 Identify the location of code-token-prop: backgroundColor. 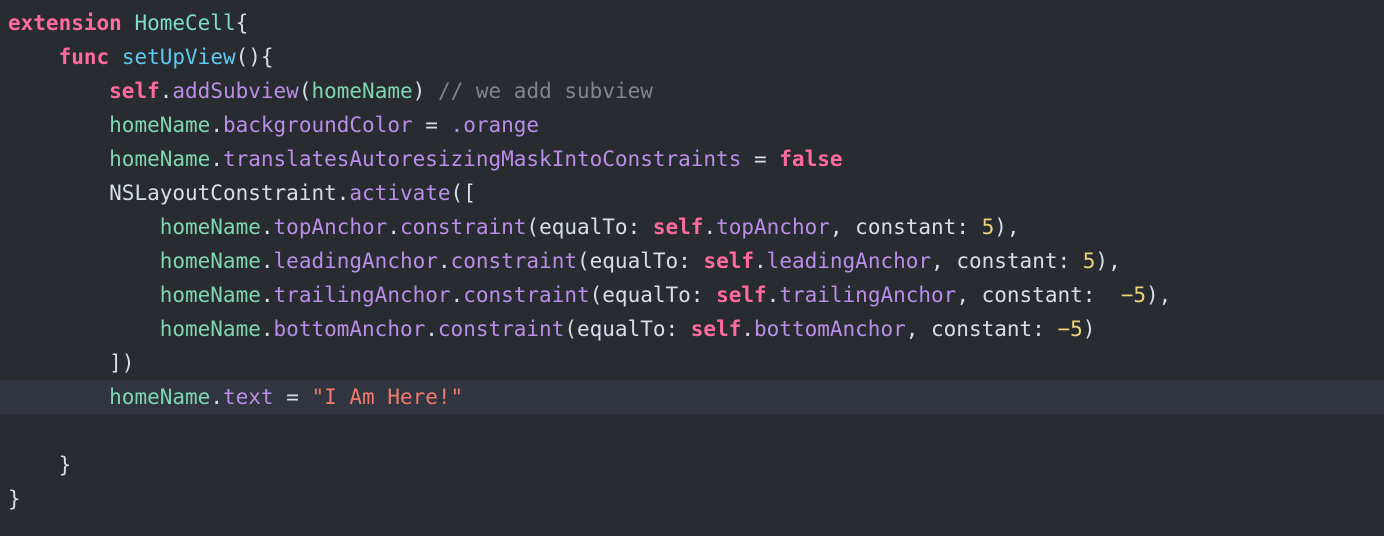
(317, 125).